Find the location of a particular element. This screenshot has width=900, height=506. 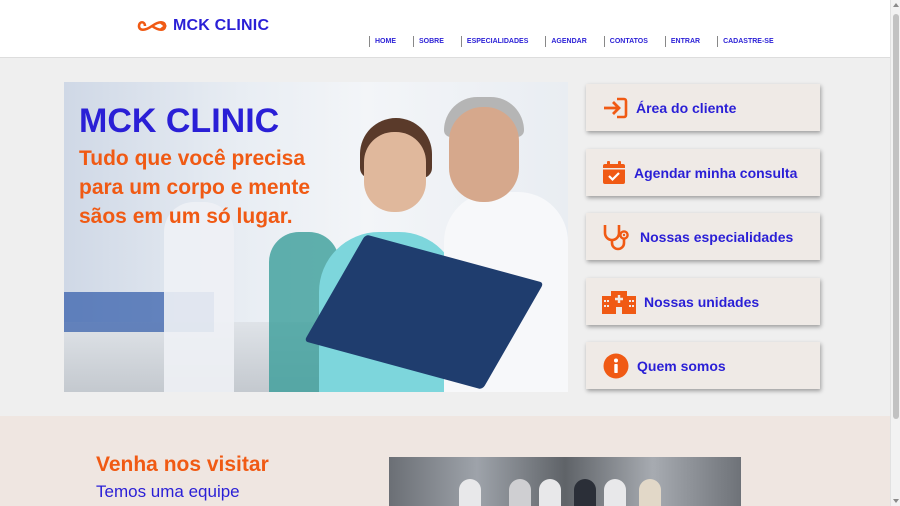

card-area-do-cliente: Área do cliente is located at coordinates (703, 107).